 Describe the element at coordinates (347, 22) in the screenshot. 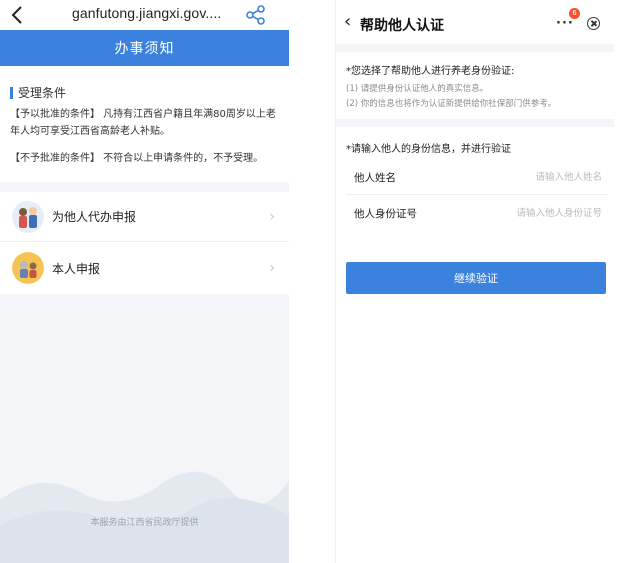

I see `back-chevron-icon: ‹` at that location.